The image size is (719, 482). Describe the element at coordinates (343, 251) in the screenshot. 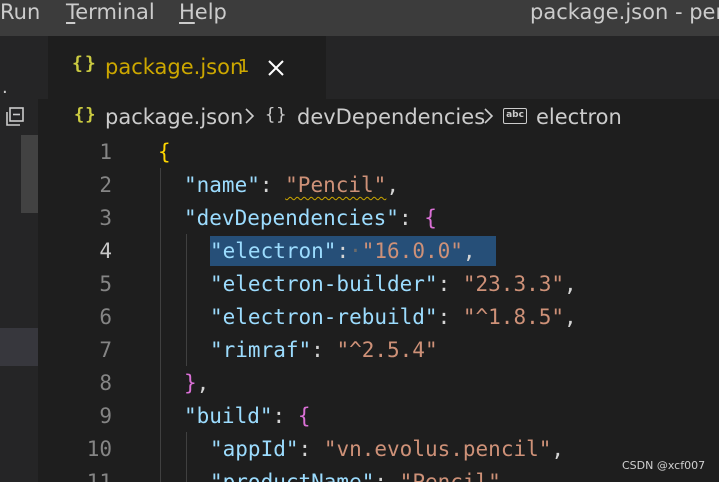

I see `code-text: "electron":·"16.0.0",` at that location.